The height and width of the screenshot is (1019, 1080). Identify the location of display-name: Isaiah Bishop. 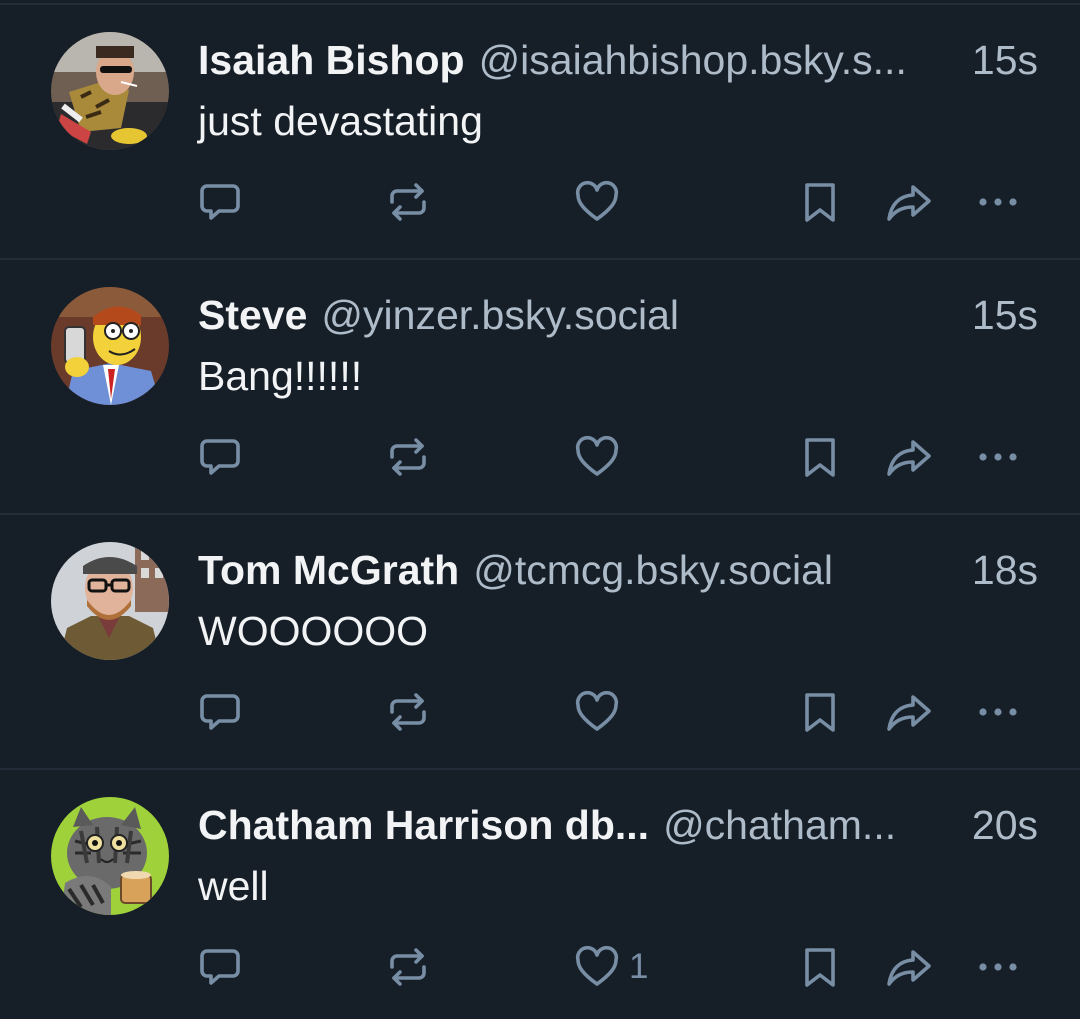
(331, 60).